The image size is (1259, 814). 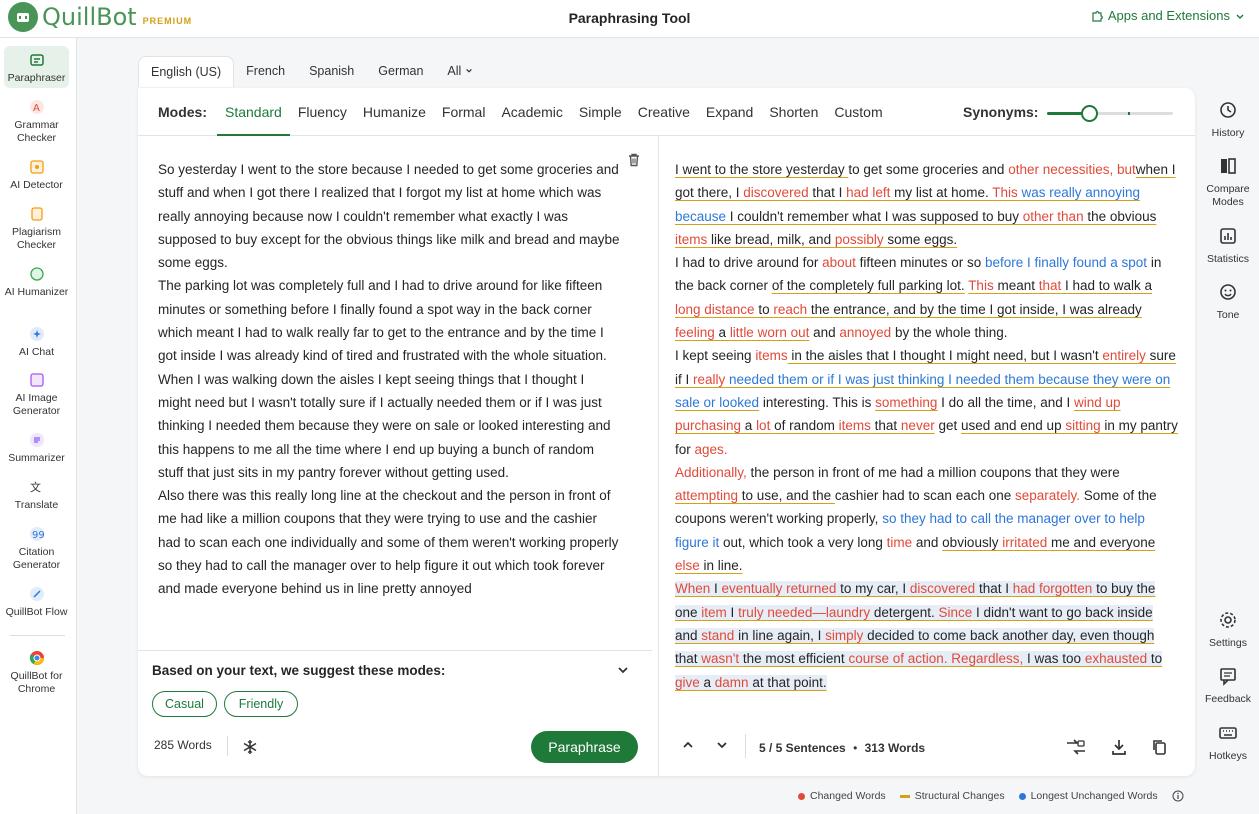 What do you see at coordinates (464, 112) in the screenshot?
I see `mode-formal: Formal` at bounding box center [464, 112].